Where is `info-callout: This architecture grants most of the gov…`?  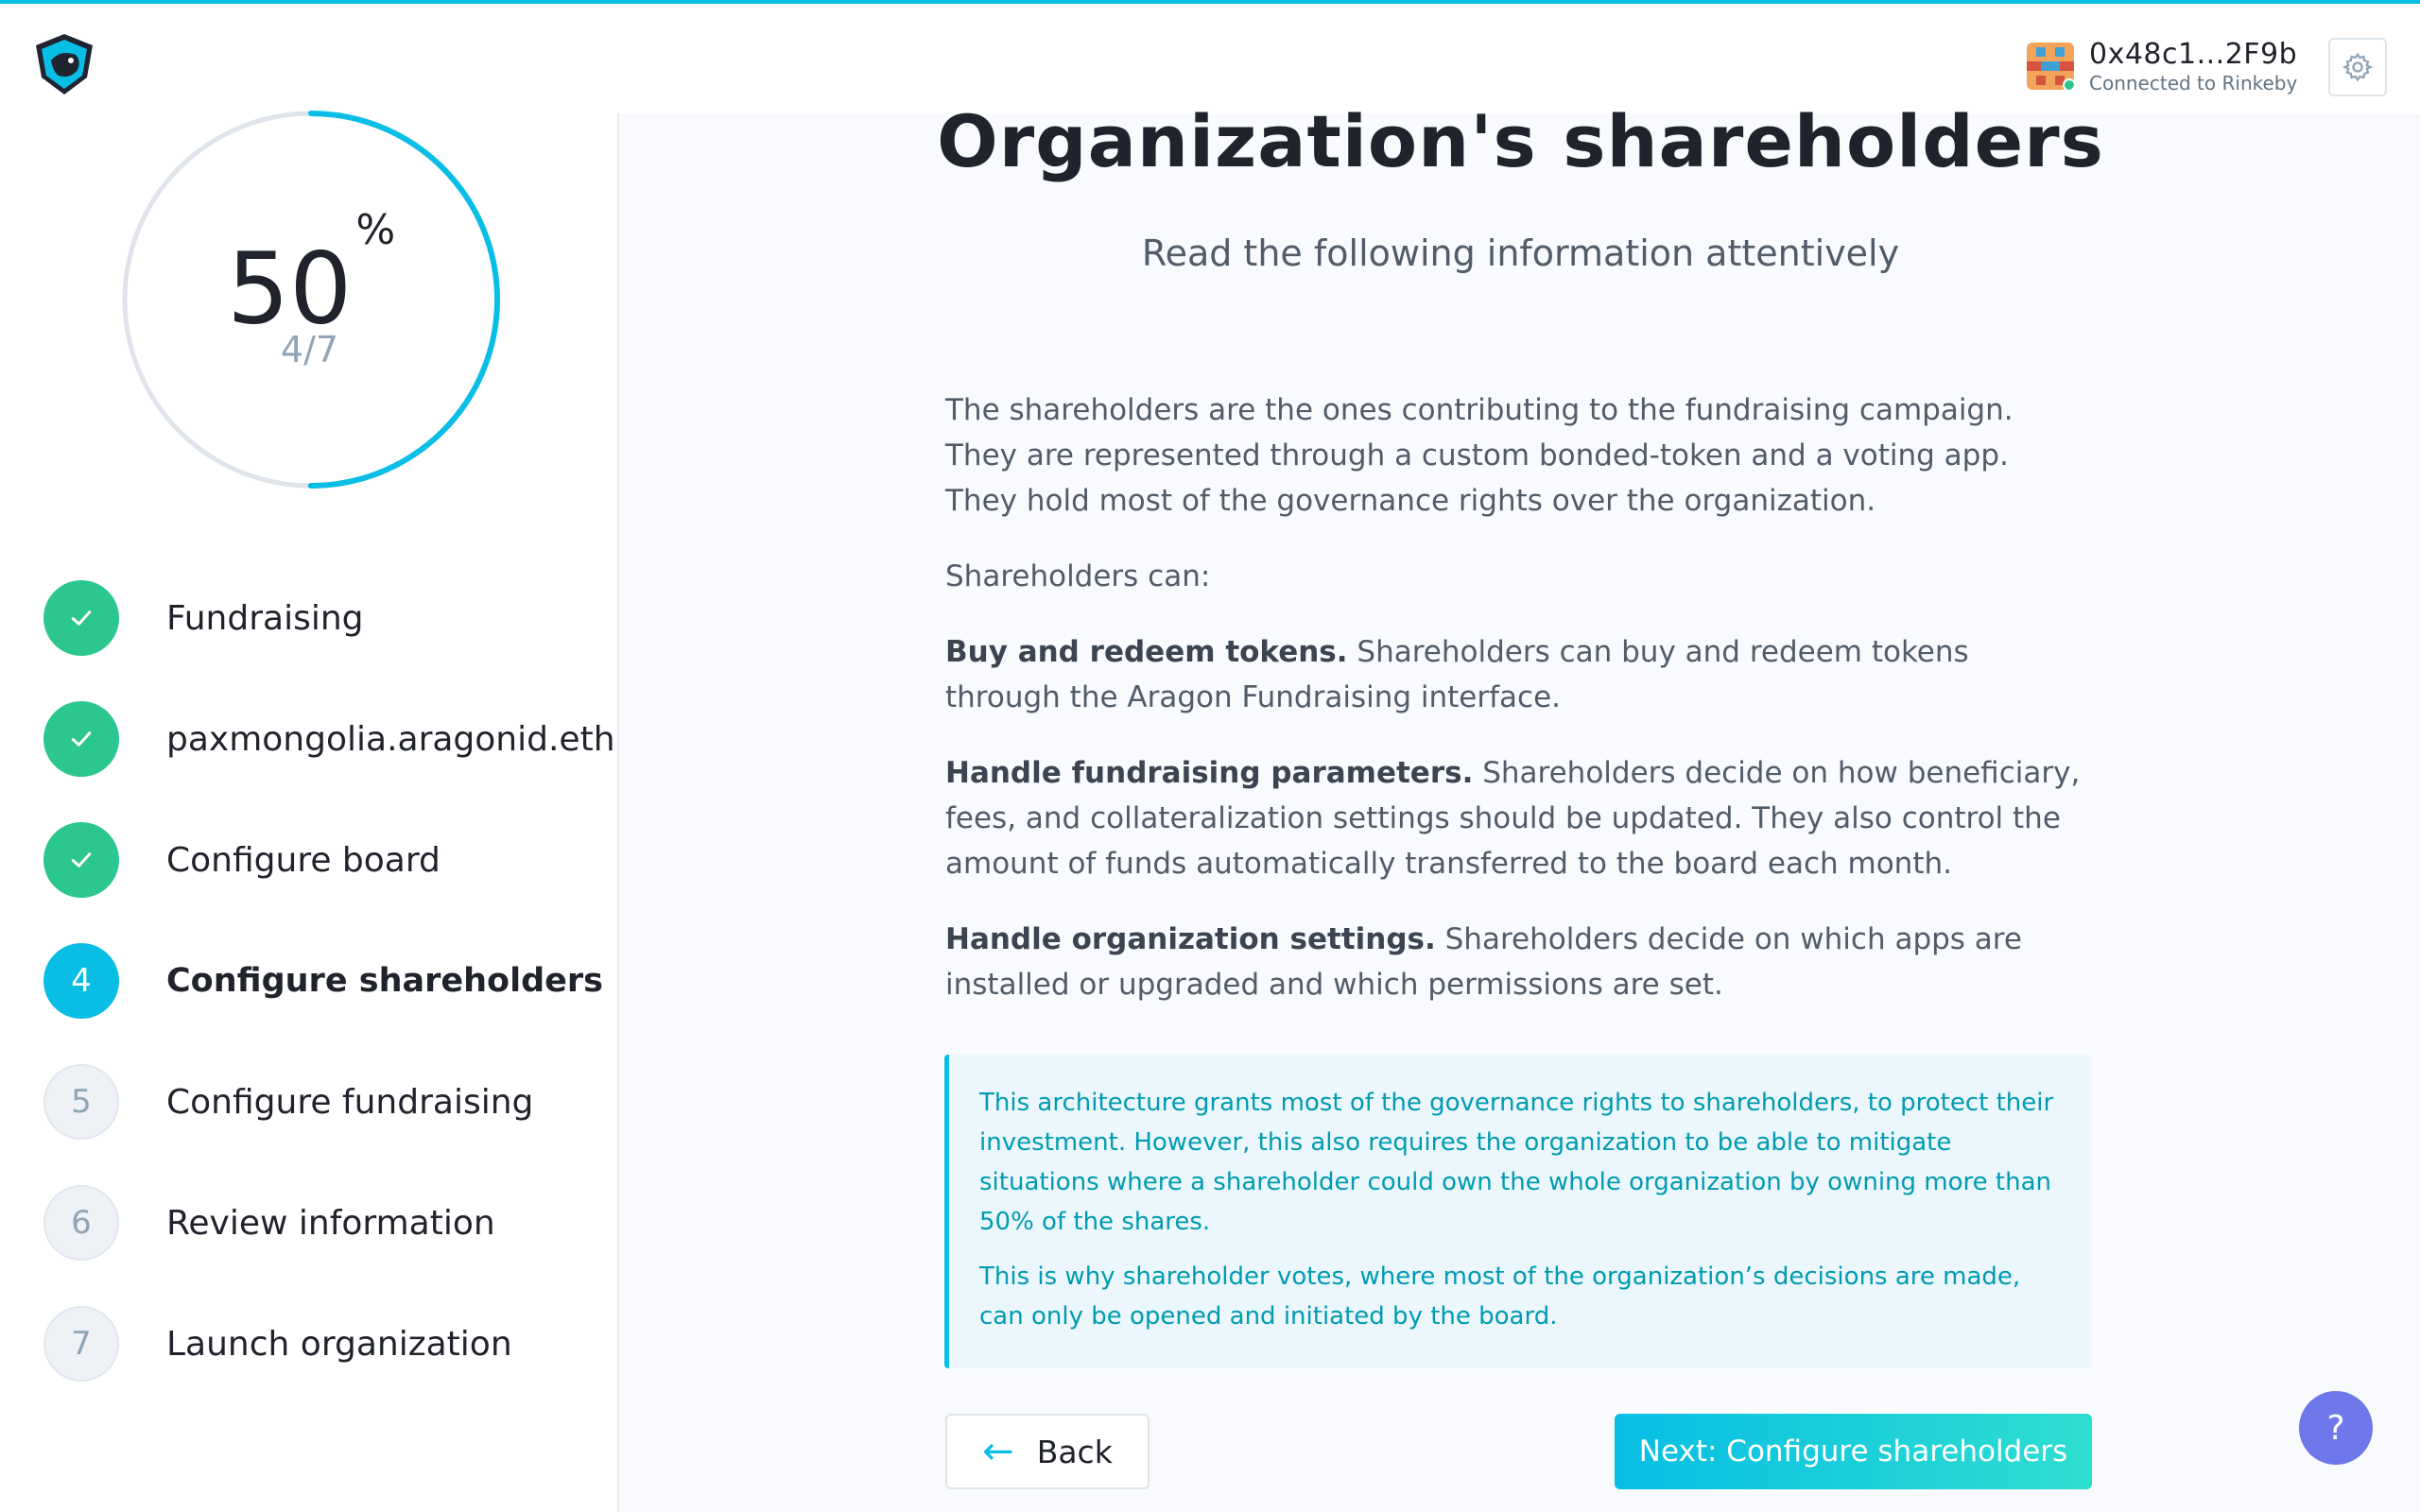 info-callout: This architecture grants most of the gov… is located at coordinates (1518, 1211).